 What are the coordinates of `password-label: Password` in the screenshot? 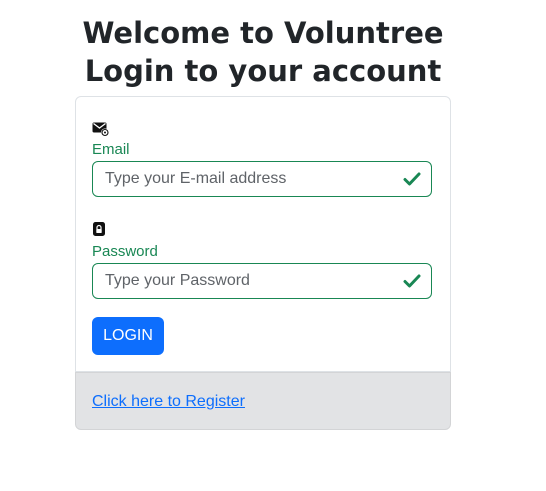 It's located at (125, 251).